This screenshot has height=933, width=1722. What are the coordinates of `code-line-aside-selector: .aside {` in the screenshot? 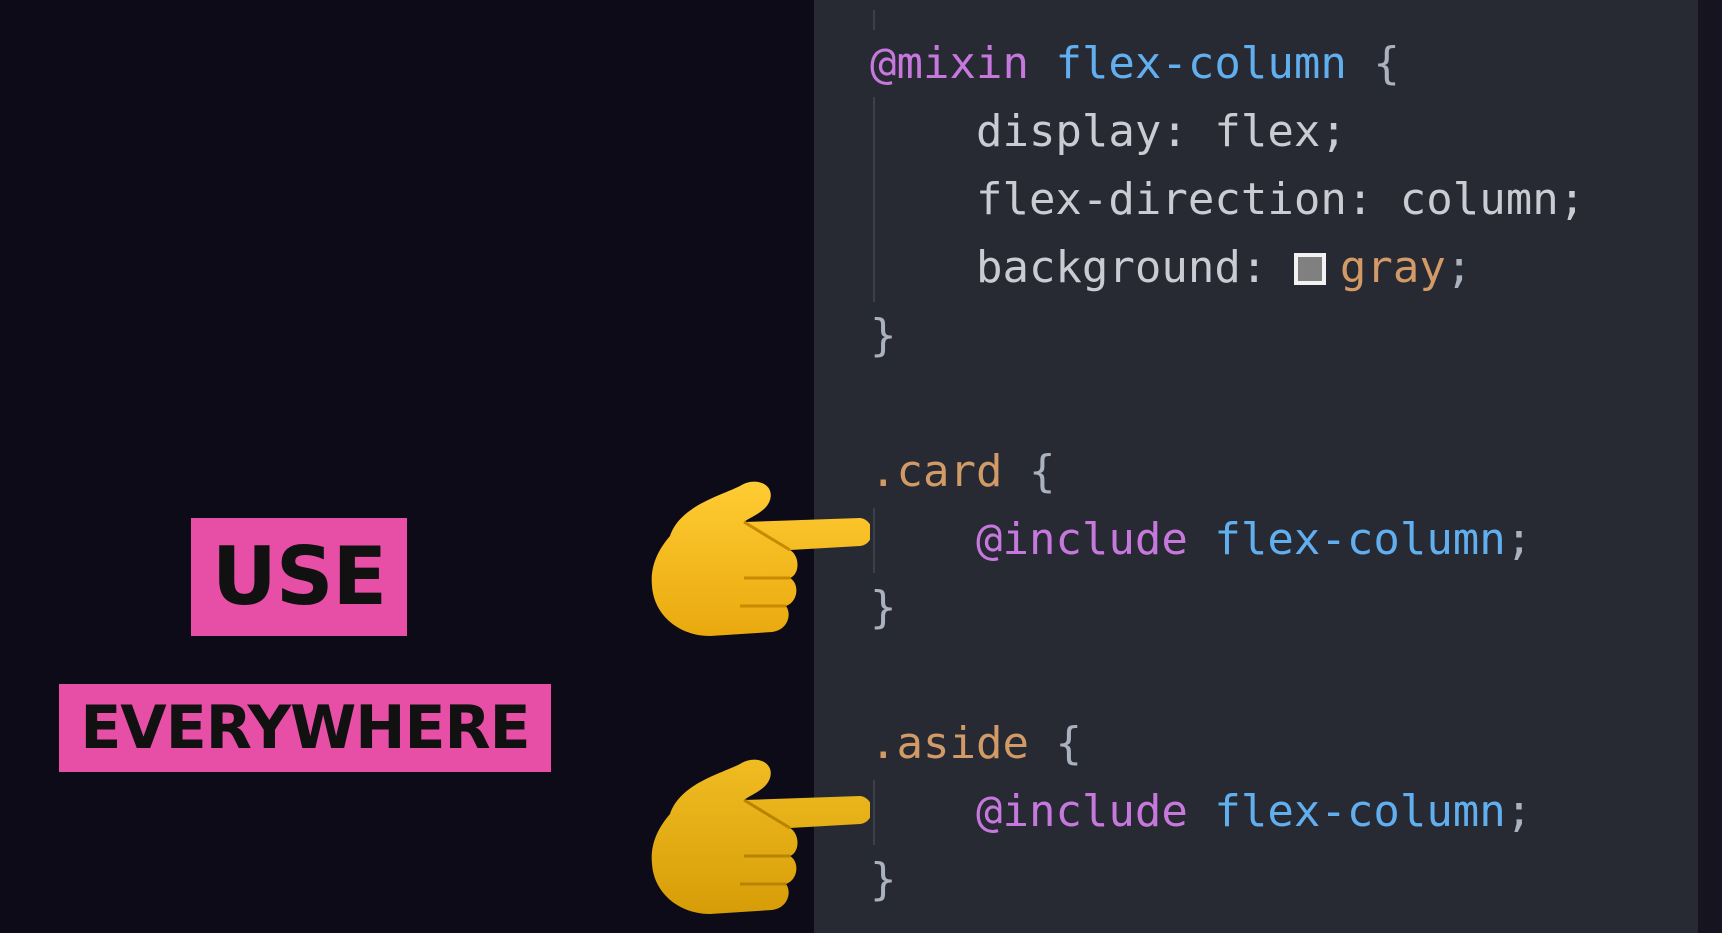 It's located at (976, 744).